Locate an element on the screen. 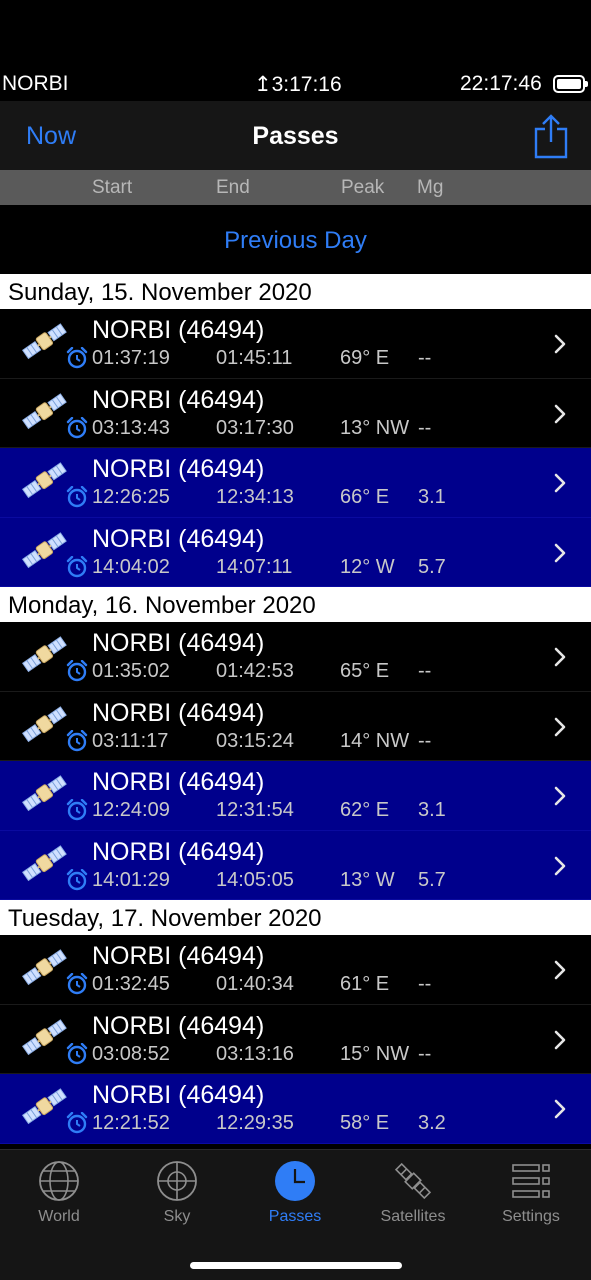  pass-row: NORBI (46494) 01:35:02 01:42:53 65° E -- is located at coordinates (295, 657).